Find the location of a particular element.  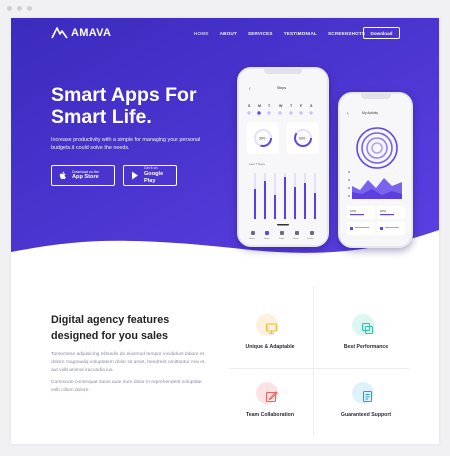

google-play-text: Get it on Google Play is located at coordinates (160, 175).